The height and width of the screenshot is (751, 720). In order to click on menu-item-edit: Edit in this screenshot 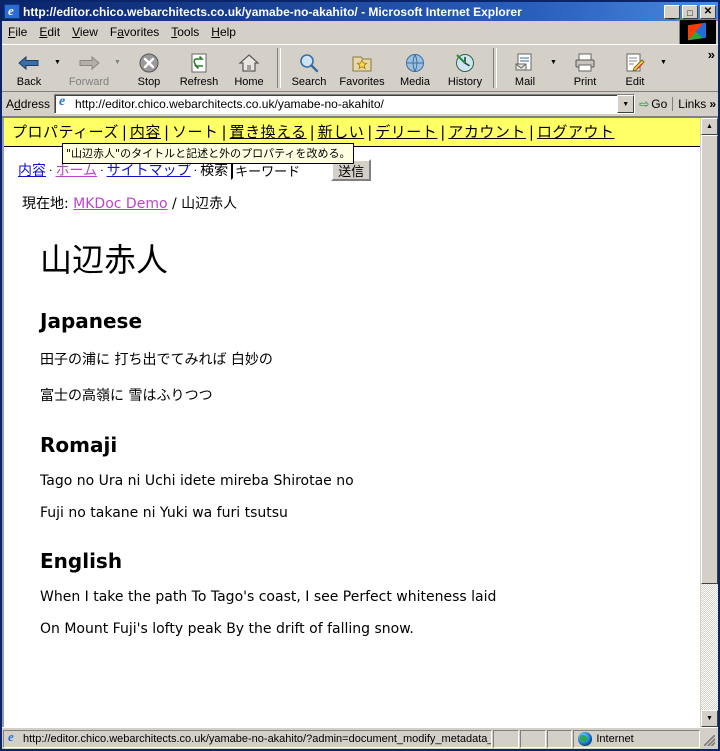, I will do `click(49, 32)`.